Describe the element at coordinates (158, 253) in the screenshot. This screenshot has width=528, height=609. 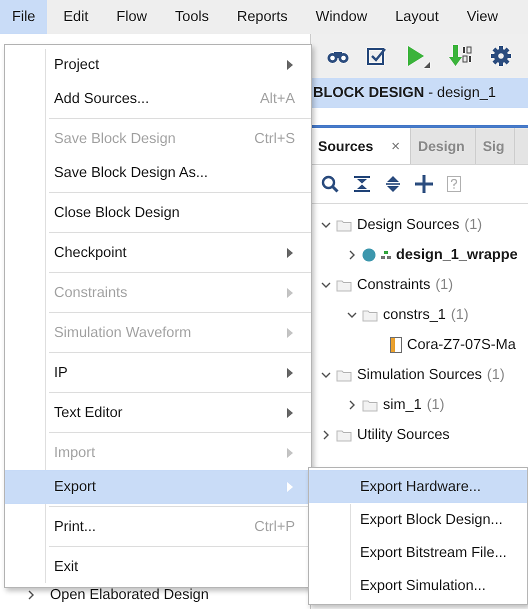
I see `menu-item: Checkpoint` at that location.